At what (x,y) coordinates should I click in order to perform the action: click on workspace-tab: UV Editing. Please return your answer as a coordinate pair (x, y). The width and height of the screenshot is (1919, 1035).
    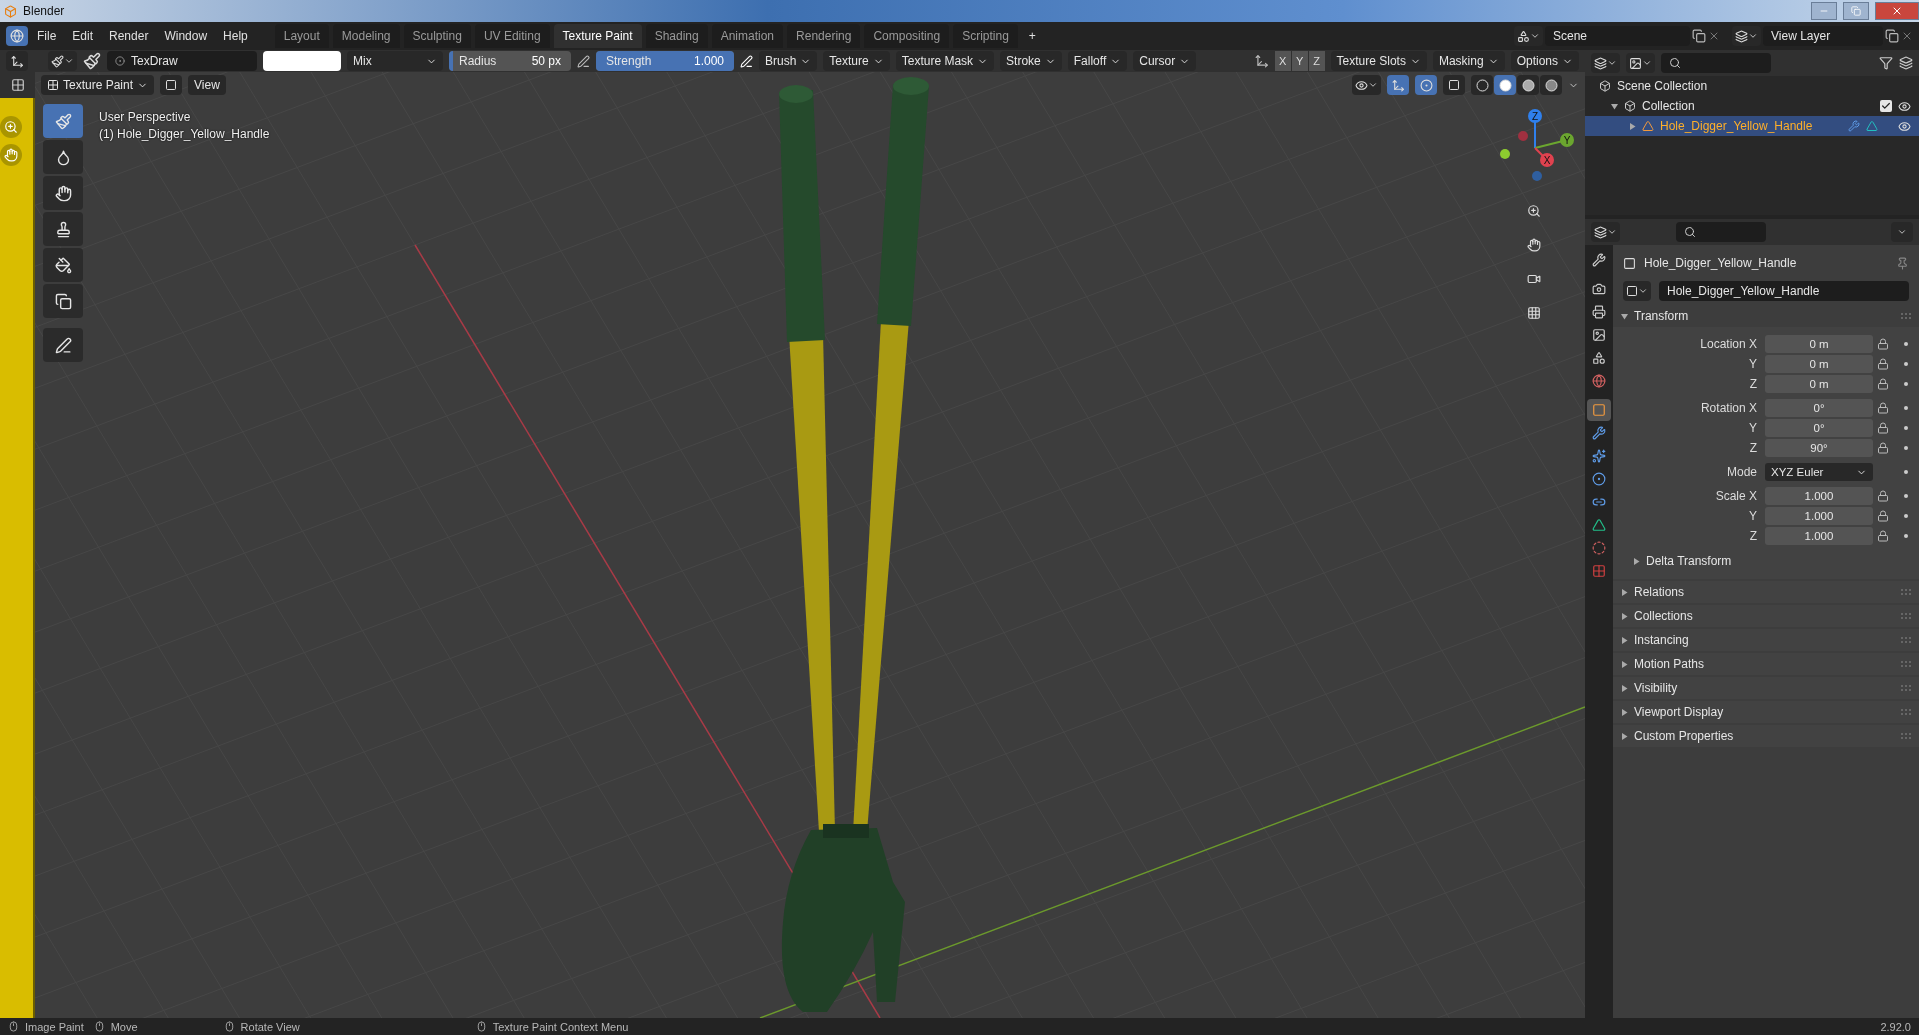
    Looking at the image, I should click on (512, 36).